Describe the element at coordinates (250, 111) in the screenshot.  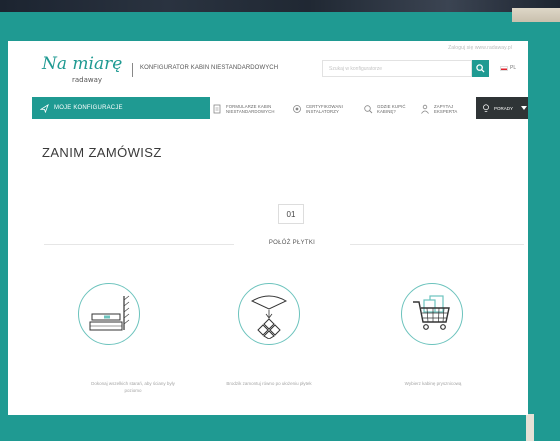
I see `nav-forms-label-2: NIESTANDARDOWYCH` at that location.